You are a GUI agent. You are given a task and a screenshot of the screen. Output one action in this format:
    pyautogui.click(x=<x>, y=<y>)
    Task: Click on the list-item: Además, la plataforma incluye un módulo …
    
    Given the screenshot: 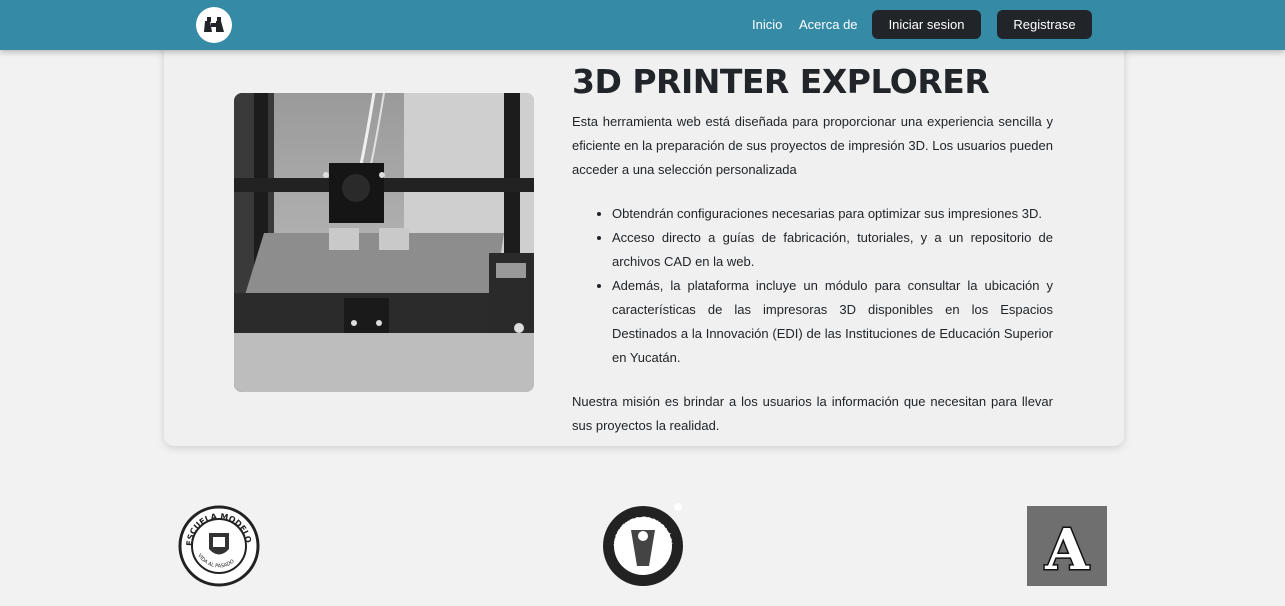 What is the action you would take?
    pyautogui.click(x=832, y=322)
    